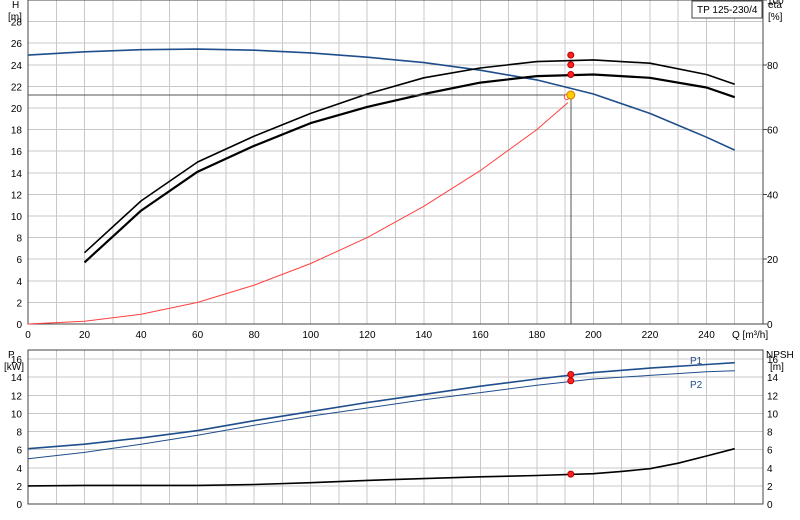 This screenshot has height=520, width=800. I want to click on top-left-tick-label: 6, so click(19, 260).